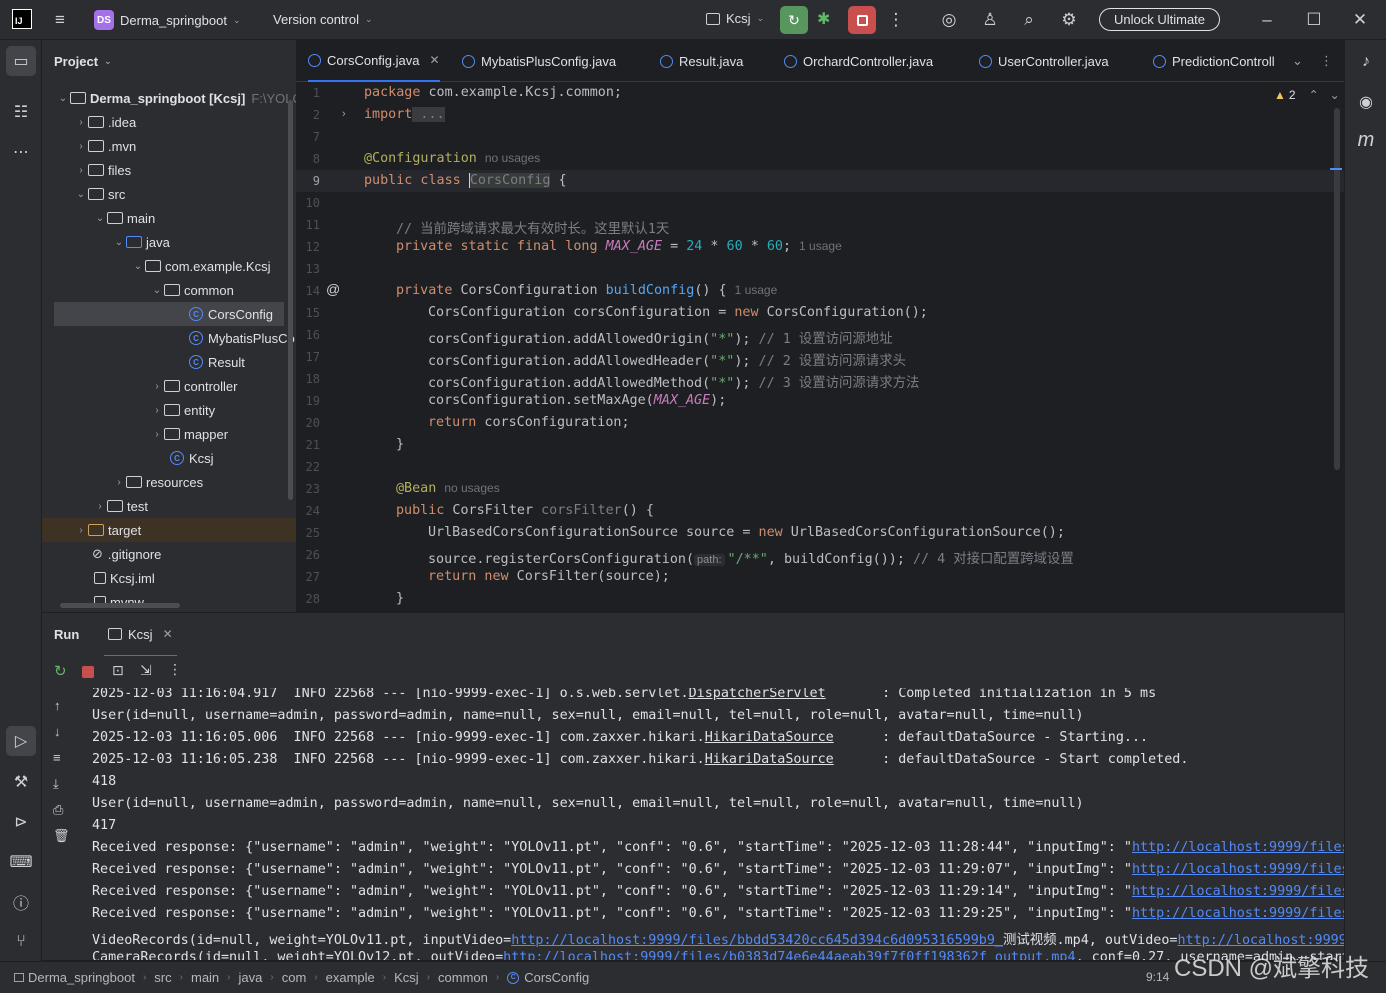 The height and width of the screenshot is (993, 1386). Describe the element at coordinates (1157, 977) in the screenshot. I see `caret-position: 9:14` at that location.